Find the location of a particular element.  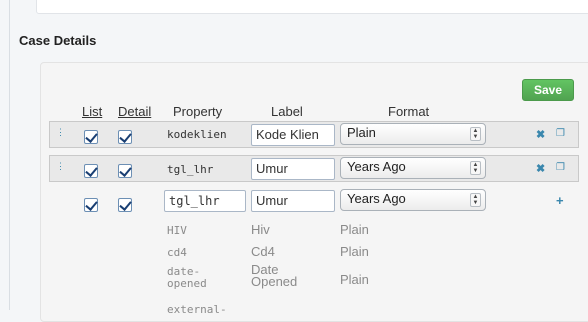

available-label: Cd4 is located at coordinates (263, 251).